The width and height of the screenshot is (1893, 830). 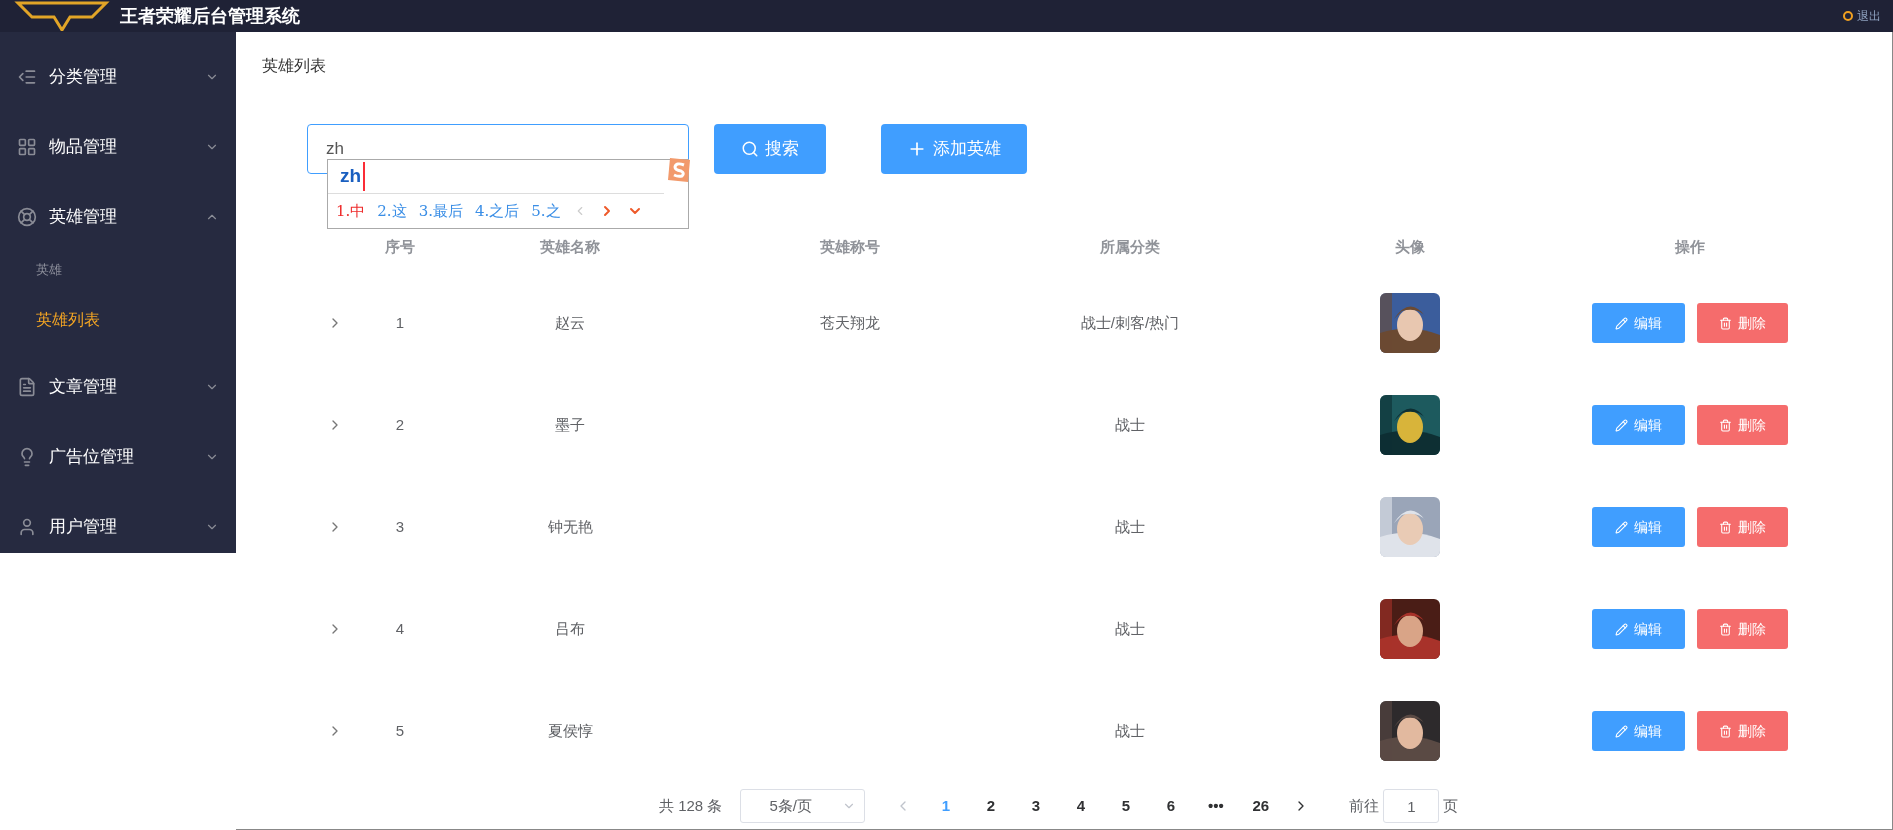 What do you see at coordinates (400, 628) in the screenshot?
I see `table-cell-text: 4` at bounding box center [400, 628].